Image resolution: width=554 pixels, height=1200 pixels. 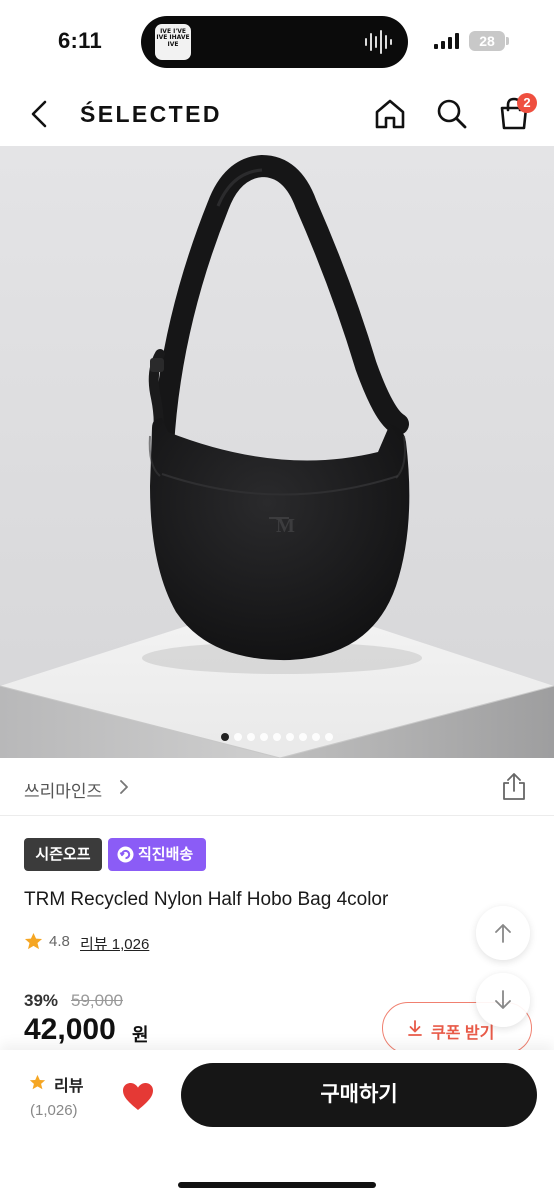 I want to click on cart-count-badge: 2, so click(x=527, y=103).